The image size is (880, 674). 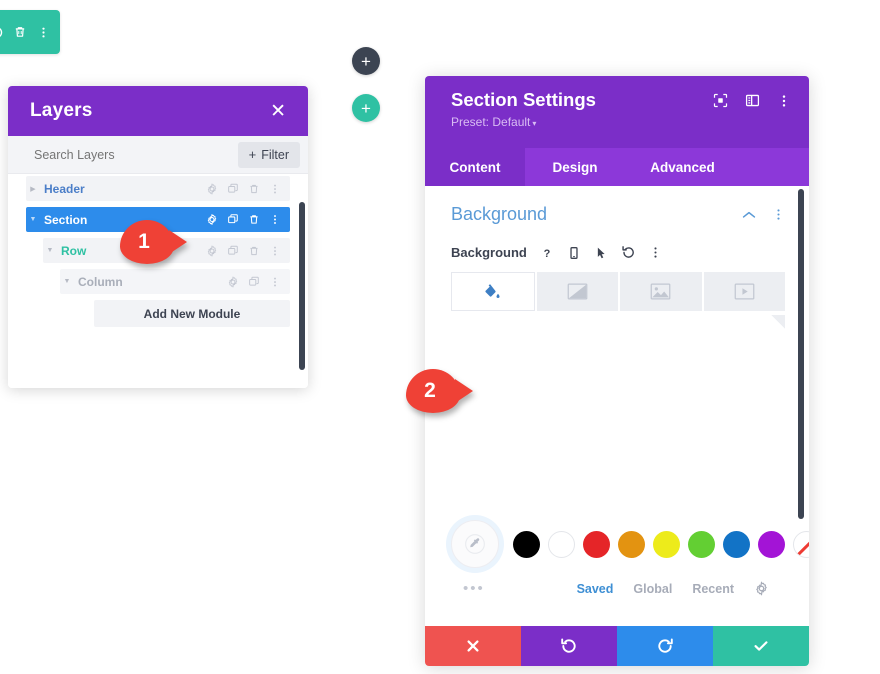 I want to click on responsive-icon, so click(x=574, y=253).